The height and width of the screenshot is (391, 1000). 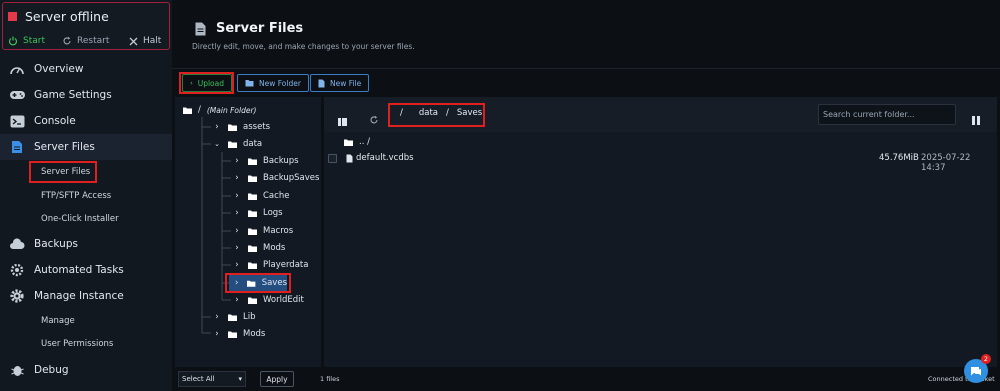 What do you see at coordinates (152, 41) in the screenshot?
I see `halt-label: Halt` at bounding box center [152, 41].